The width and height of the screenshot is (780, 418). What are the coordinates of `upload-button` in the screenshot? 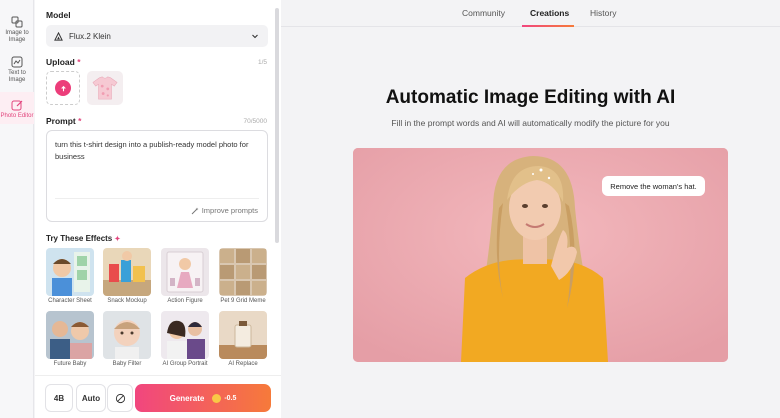 It's located at (63, 88).